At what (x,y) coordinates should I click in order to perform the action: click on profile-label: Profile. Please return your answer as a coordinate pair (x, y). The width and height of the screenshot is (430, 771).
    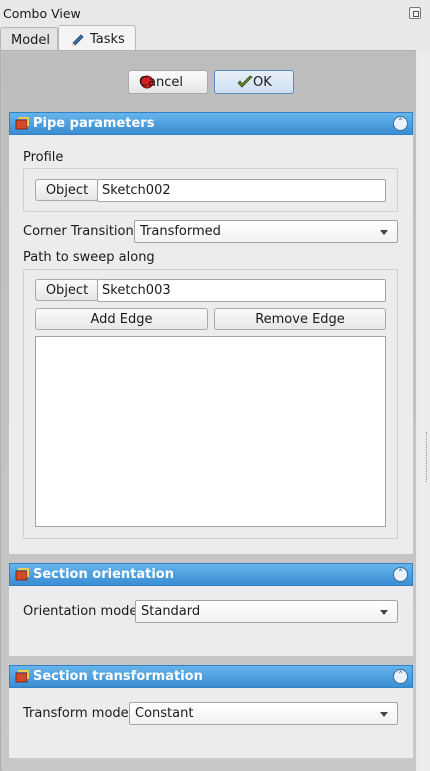
    Looking at the image, I should click on (43, 157).